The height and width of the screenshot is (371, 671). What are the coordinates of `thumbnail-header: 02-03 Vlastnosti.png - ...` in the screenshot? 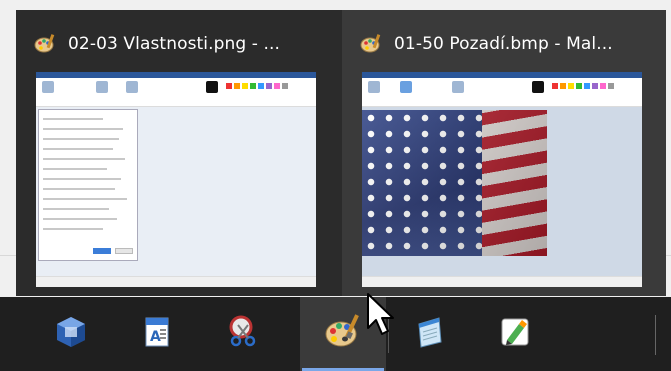 It's located at (157, 44).